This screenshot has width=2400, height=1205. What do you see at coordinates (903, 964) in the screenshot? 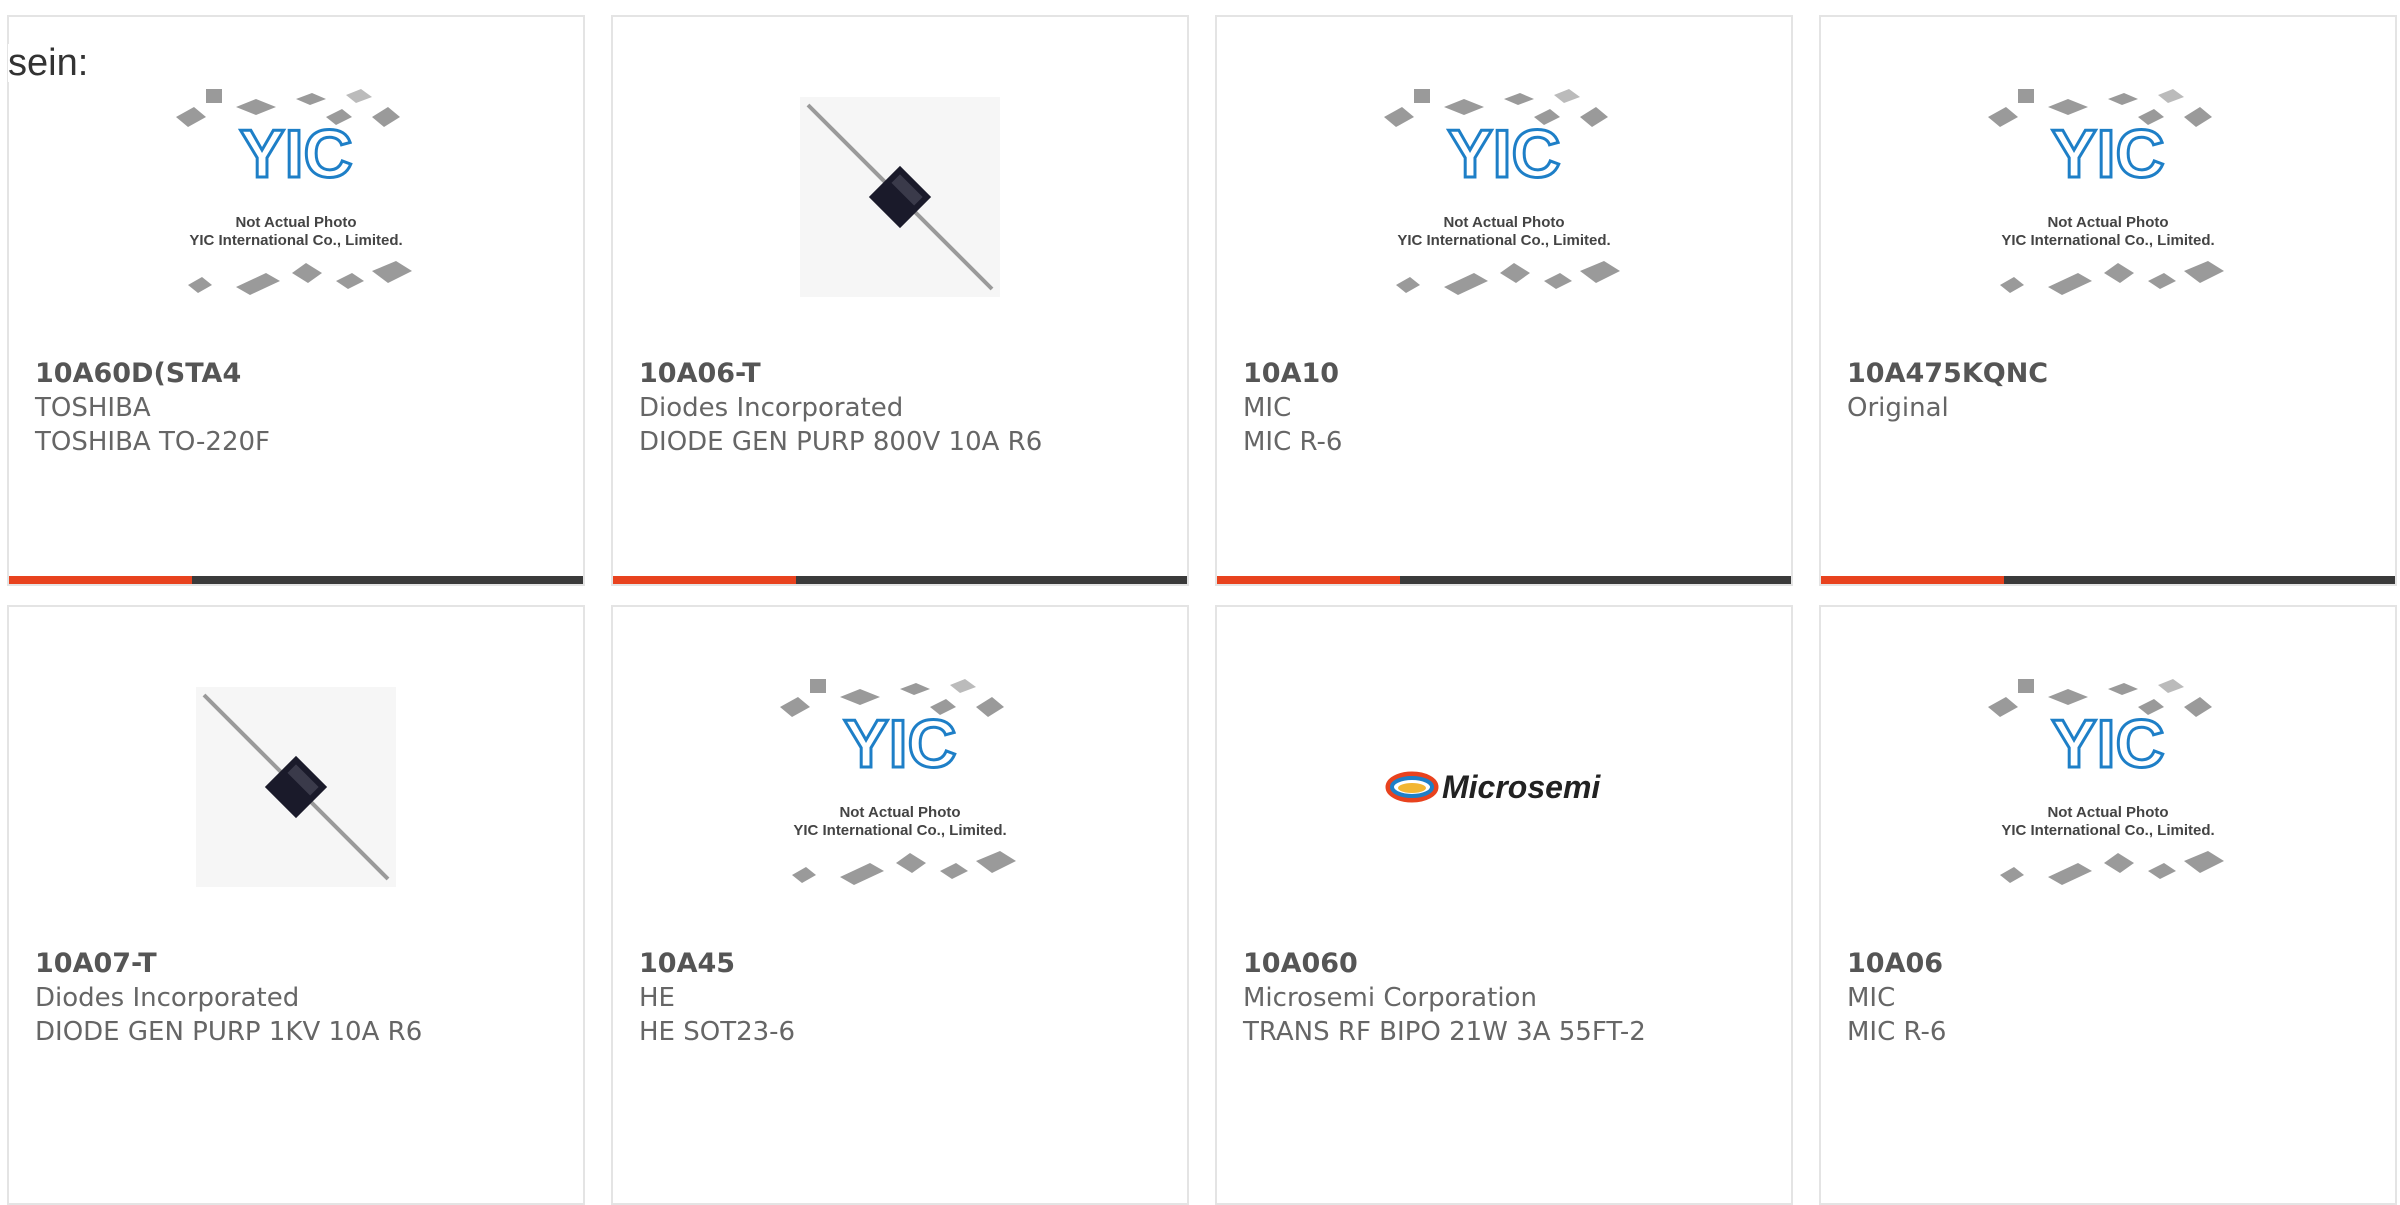
I see `part-number: 10A45` at bounding box center [903, 964].